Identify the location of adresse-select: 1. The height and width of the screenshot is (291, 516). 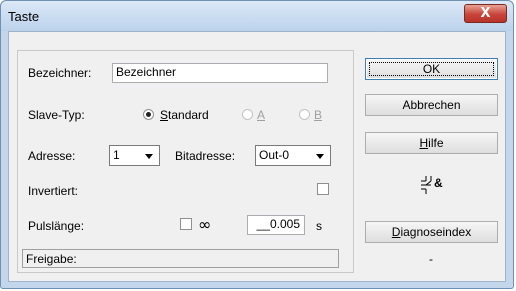
(134, 155).